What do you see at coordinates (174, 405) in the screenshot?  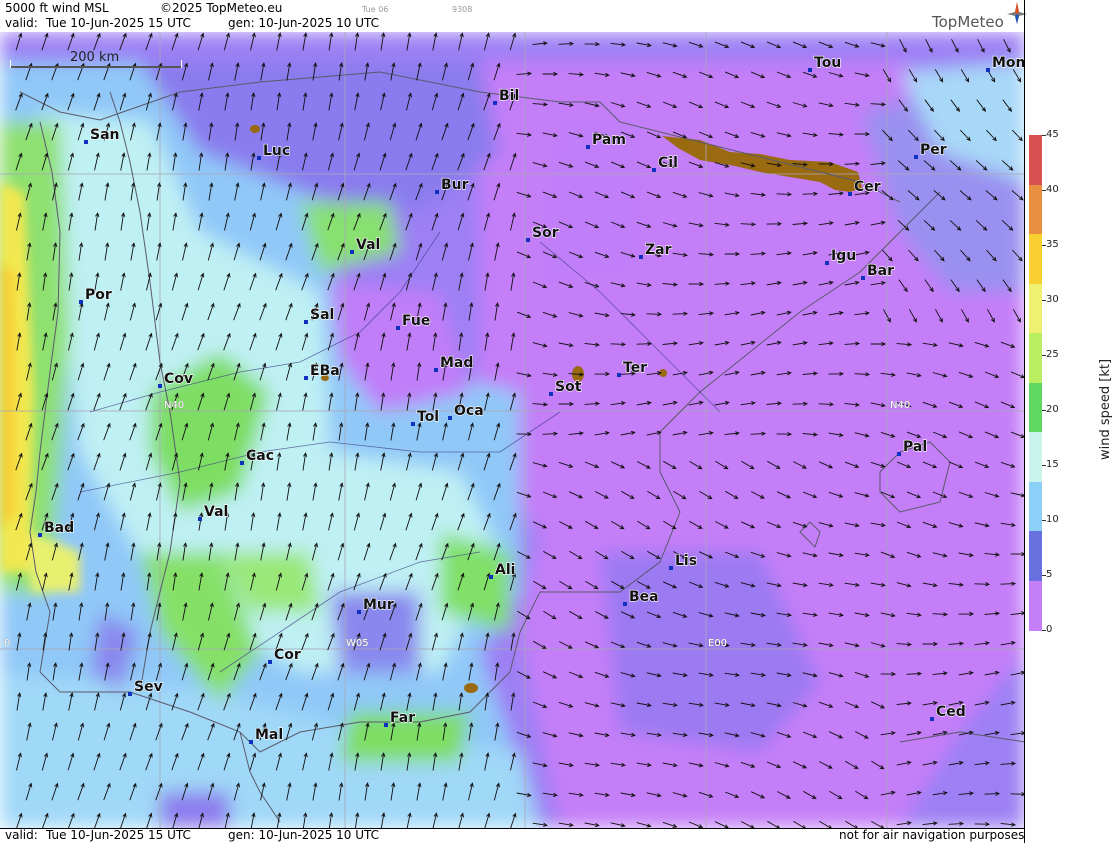 I see `grid-label-n40-west: N40` at bounding box center [174, 405].